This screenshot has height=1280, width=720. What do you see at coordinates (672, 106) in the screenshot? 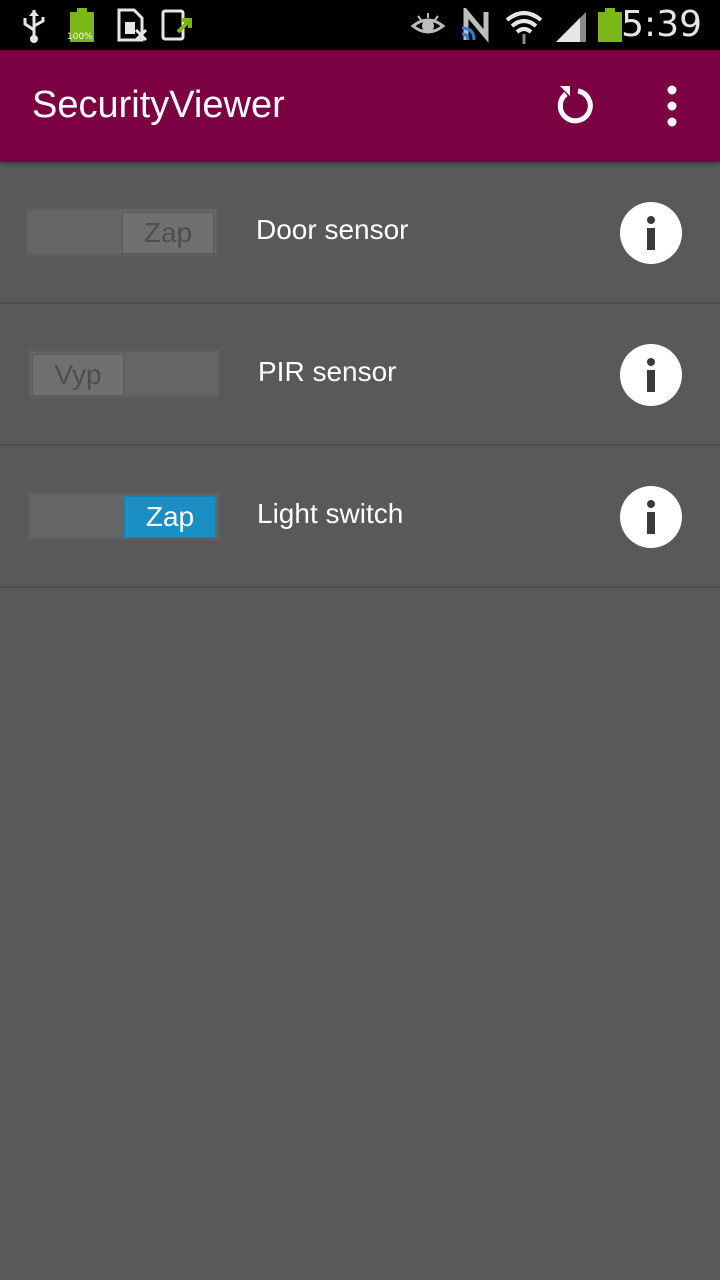
I see `overflow-menu-icon` at bounding box center [672, 106].